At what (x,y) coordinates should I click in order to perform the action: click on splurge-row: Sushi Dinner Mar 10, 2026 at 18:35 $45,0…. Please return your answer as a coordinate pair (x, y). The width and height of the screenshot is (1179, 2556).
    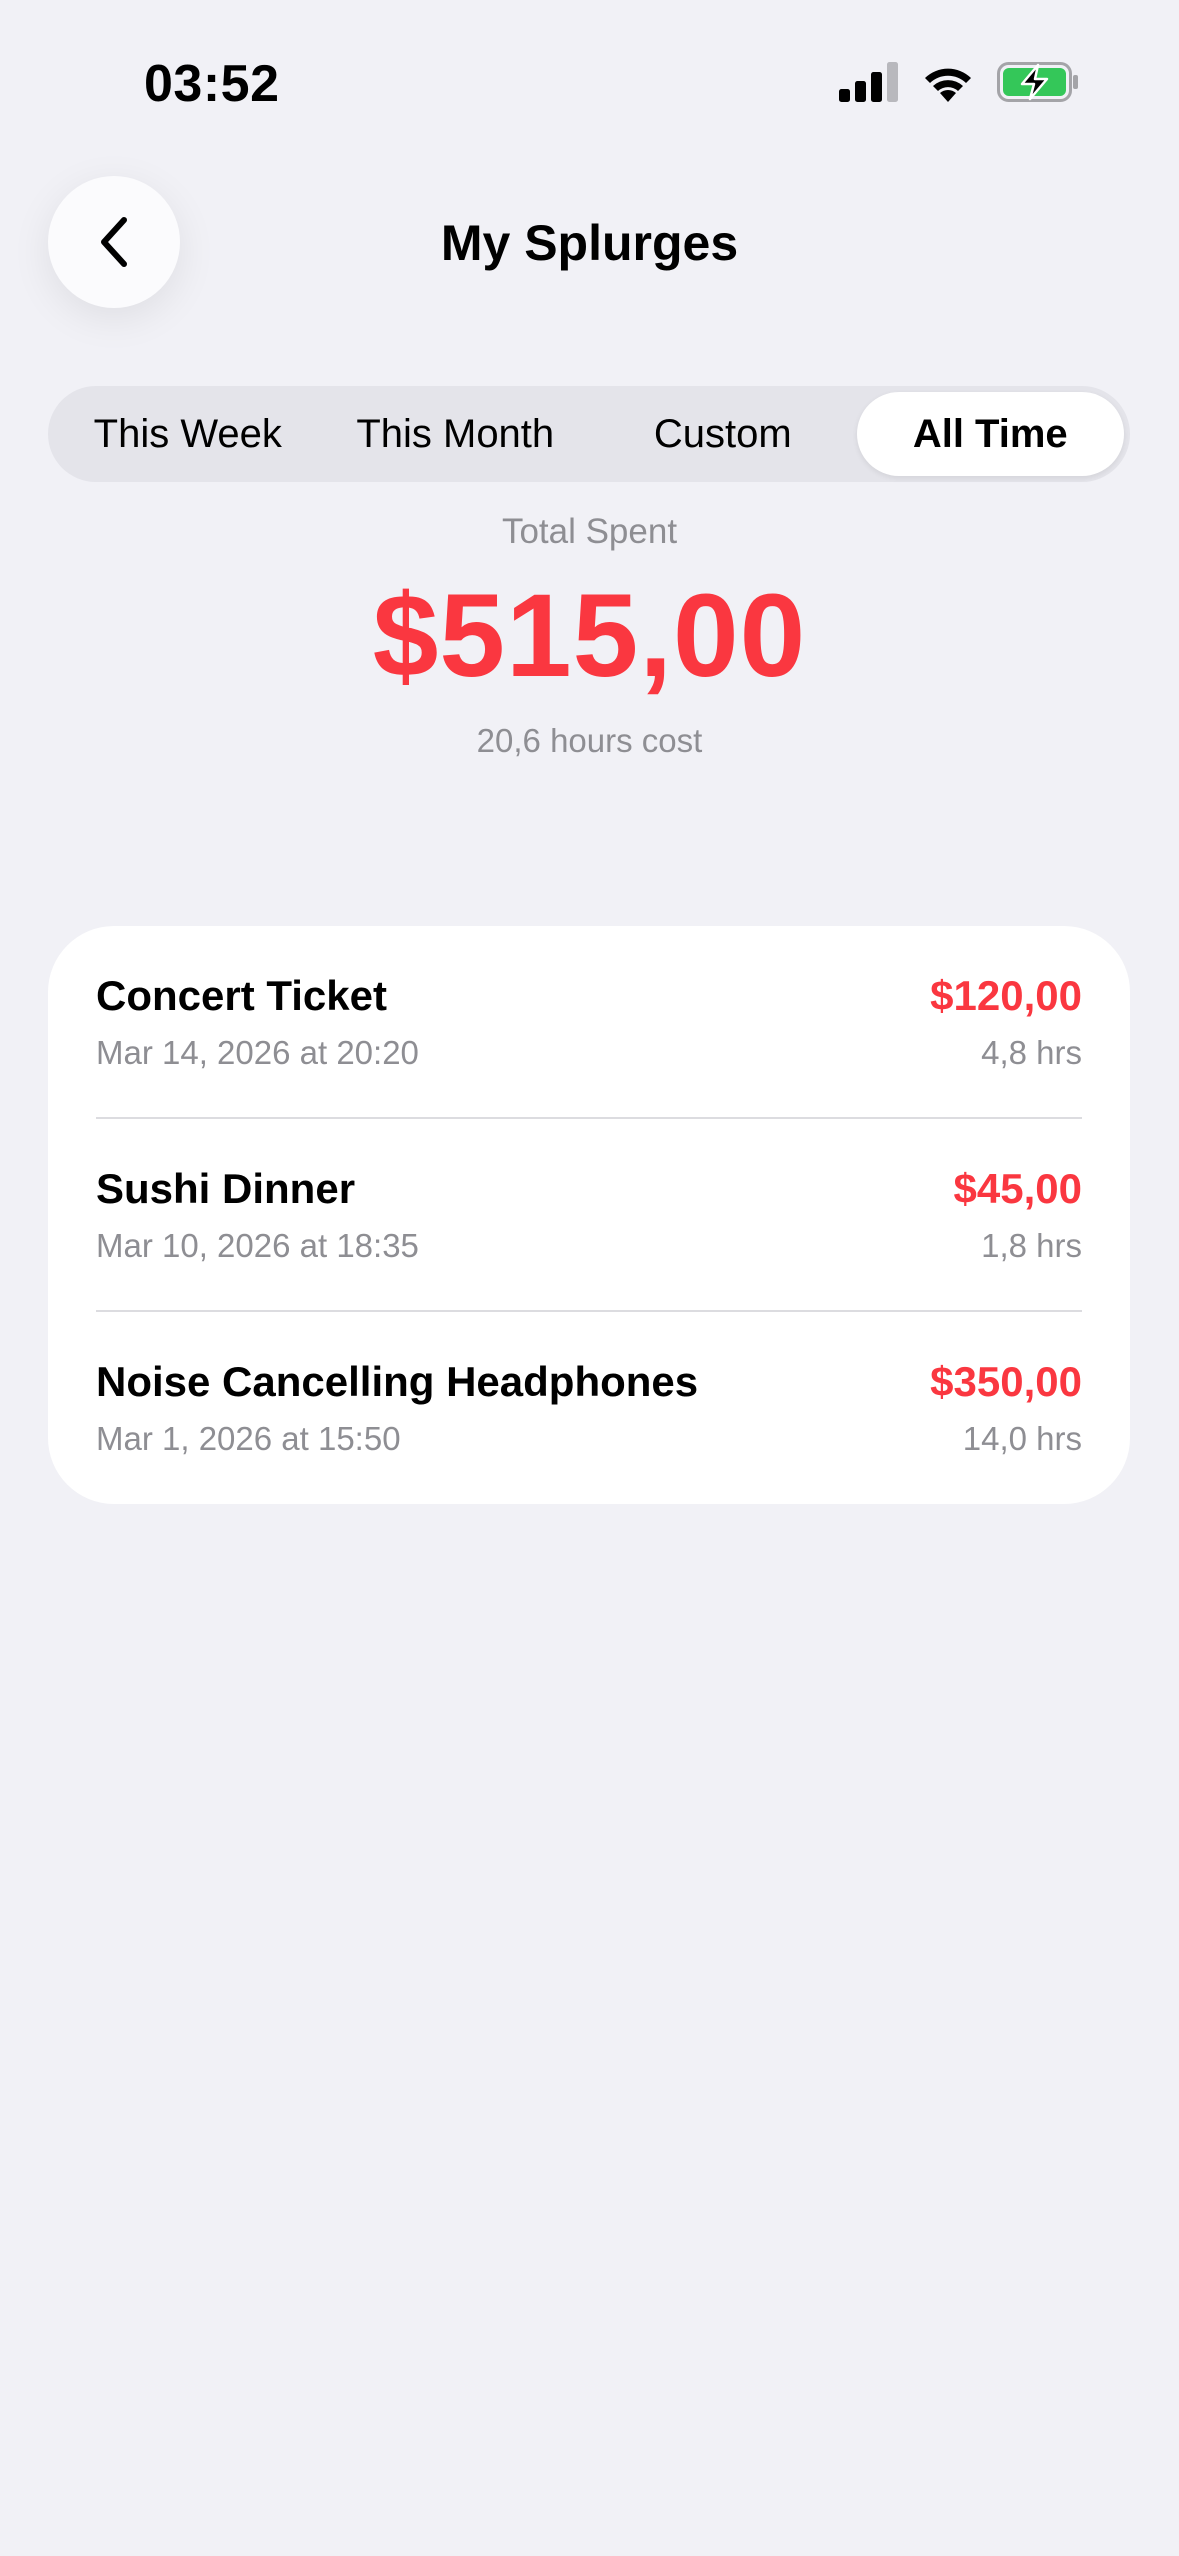
    Looking at the image, I should click on (589, 1215).